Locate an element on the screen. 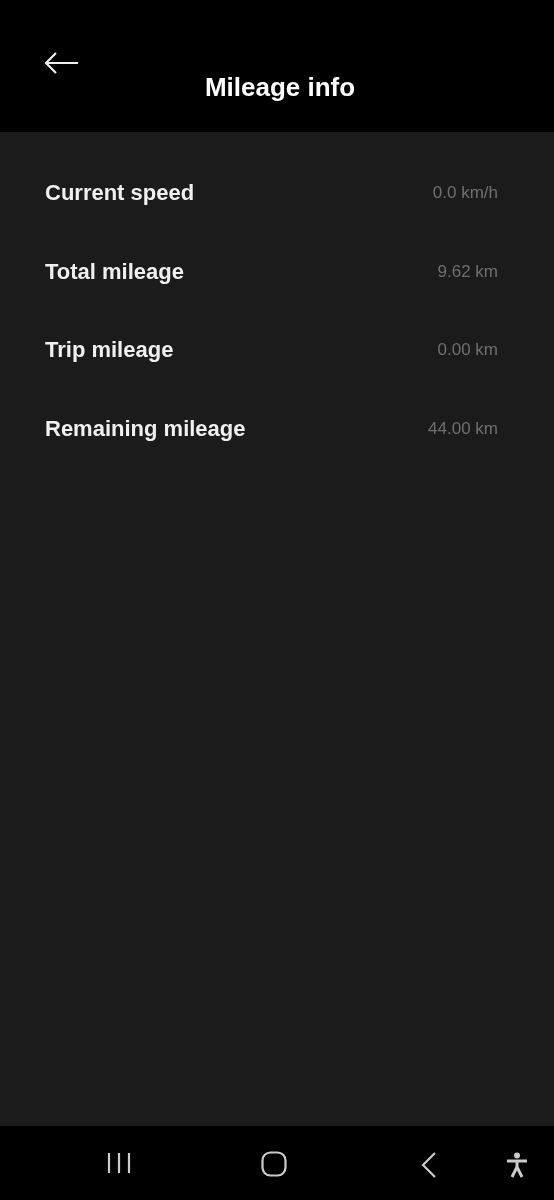  back-arrow-icon is located at coordinates (62, 63).